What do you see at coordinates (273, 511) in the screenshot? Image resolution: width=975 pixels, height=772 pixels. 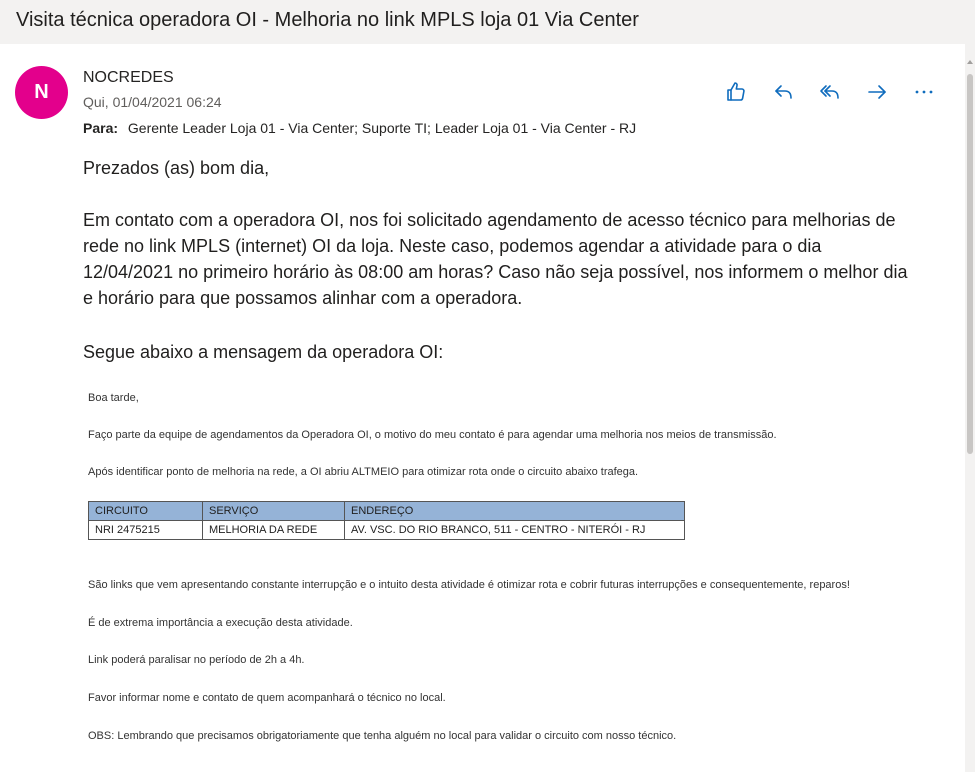 I see `column-header-servico: SERVIÇO` at bounding box center [273, 511].